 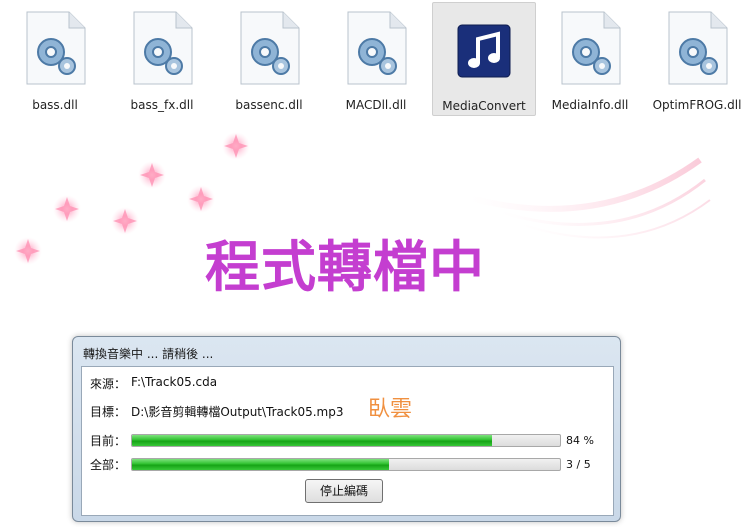 What do you see at coordinates (578, 464) in the screenshot?
I see `total-progress-text: 3 / 5` at bounding box center [578, 464].